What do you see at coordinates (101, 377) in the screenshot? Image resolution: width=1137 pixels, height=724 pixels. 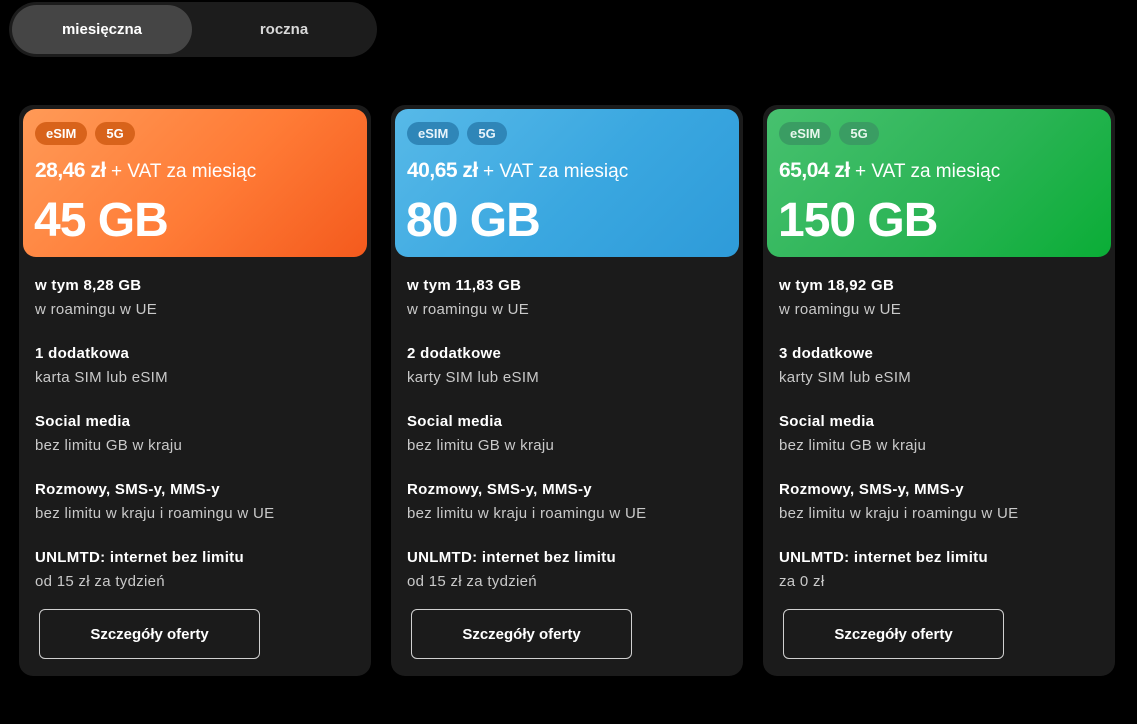 I see `feature-subtitle: karta SIM lub eSIM` at bounding box center [101, 377].